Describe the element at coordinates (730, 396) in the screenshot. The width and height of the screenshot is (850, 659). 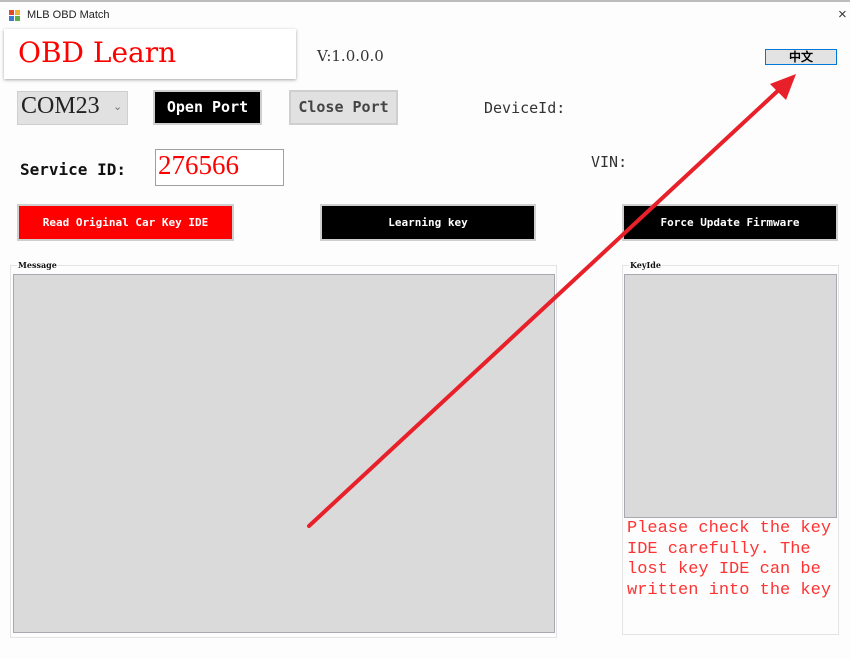
I see `keyide-textbox` at that location.